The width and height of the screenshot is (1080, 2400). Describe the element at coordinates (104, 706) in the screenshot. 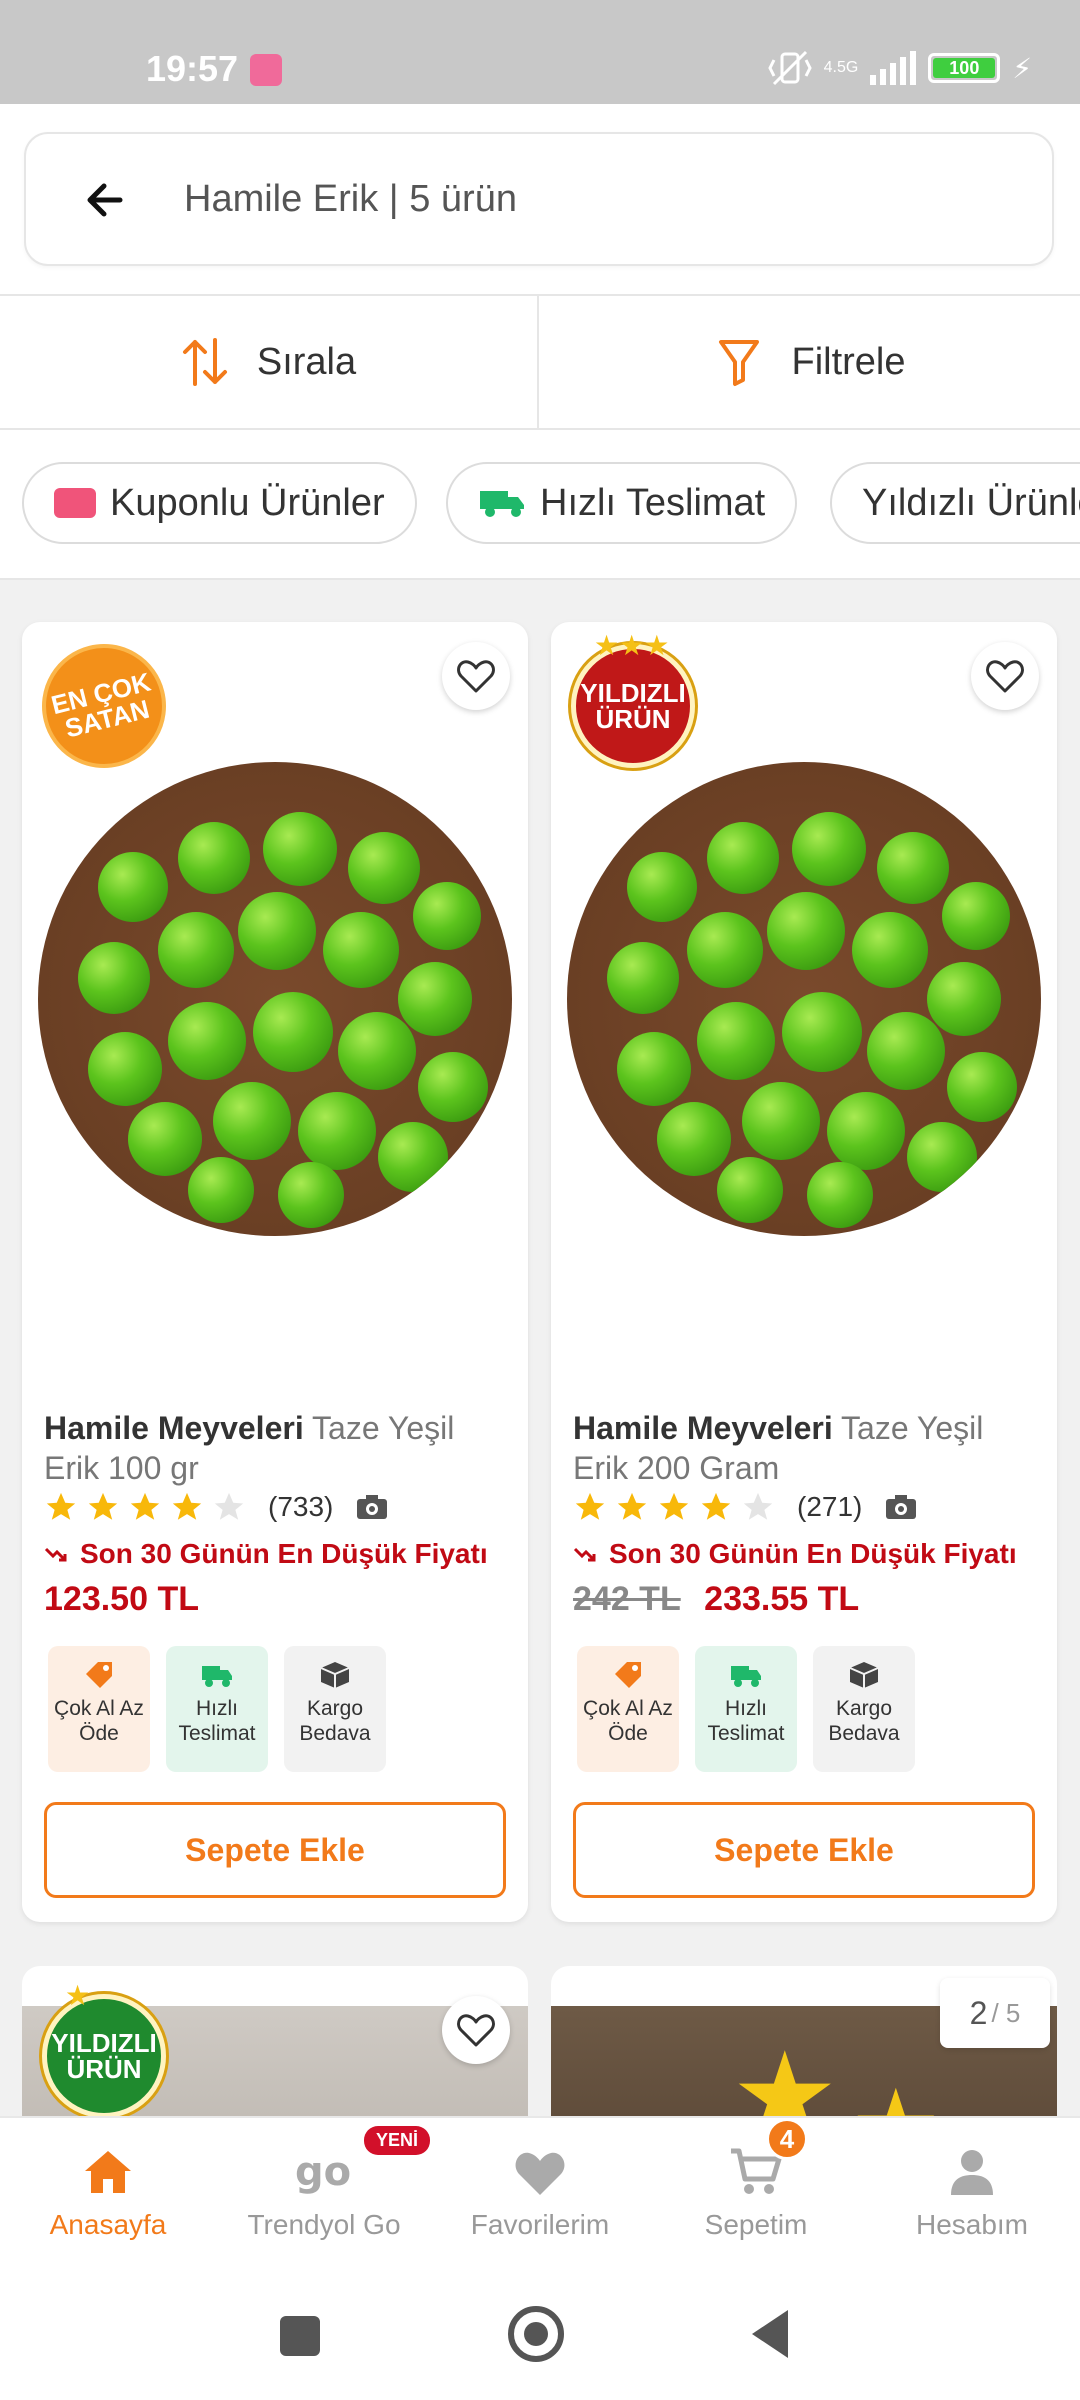

I see `best-seller-badge: EN ÇOK SATAN` at that location.